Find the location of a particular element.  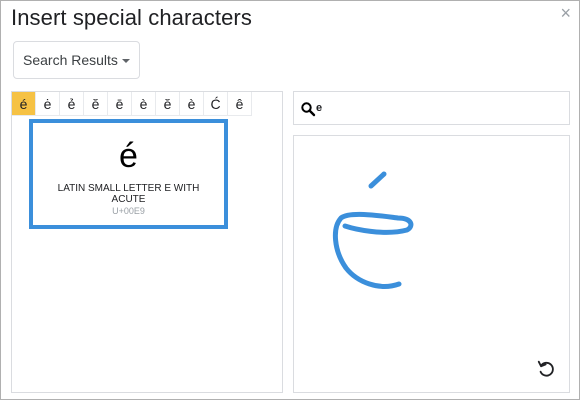

preview-char-code: U+00E9 is located at coordinates (128, 211).